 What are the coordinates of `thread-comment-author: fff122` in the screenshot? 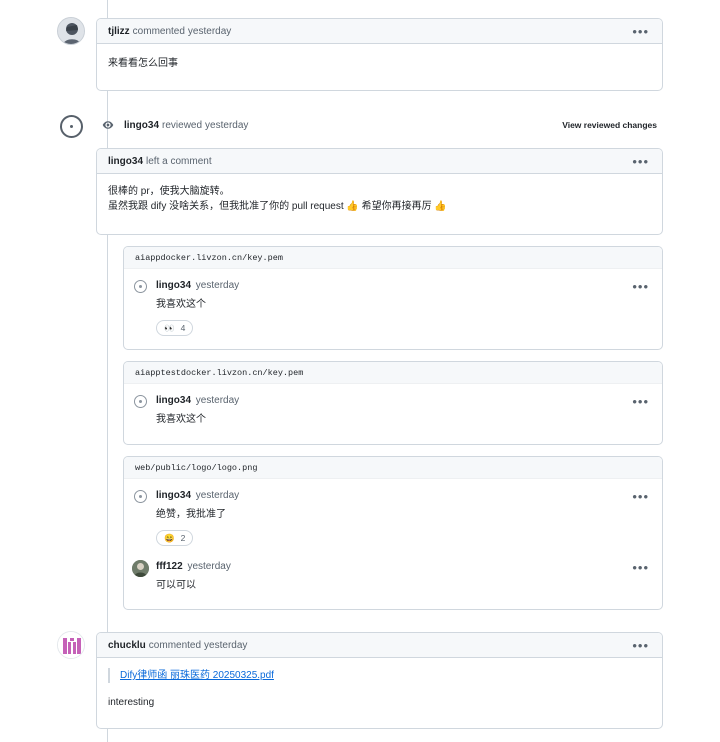 It's located at (169, 566).